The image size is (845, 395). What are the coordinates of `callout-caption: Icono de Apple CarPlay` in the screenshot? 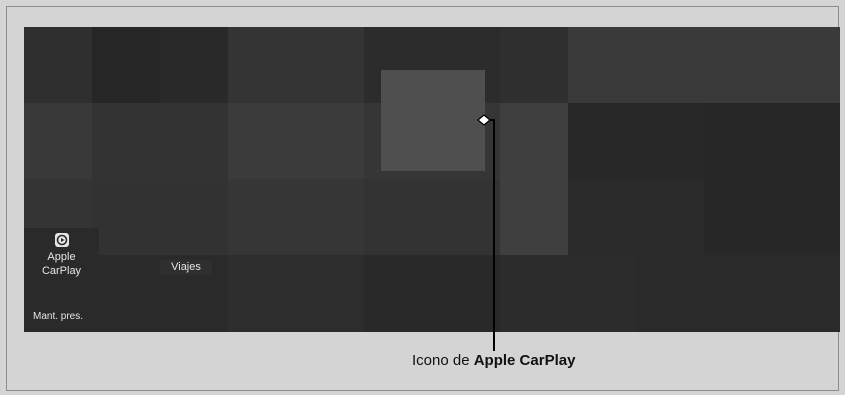 It's located at (493, 360).